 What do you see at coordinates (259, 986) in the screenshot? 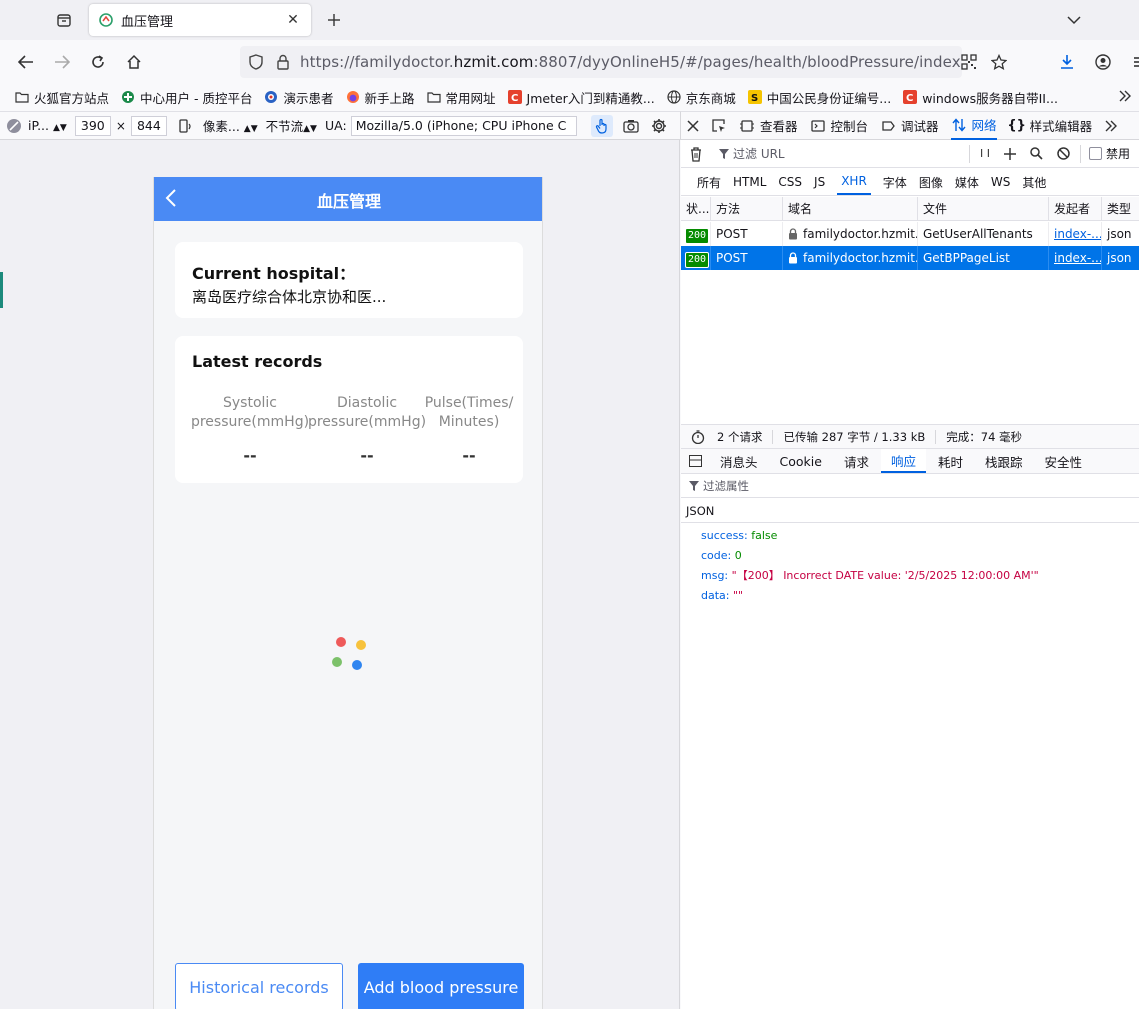
I see `historical-records-button: Historical records` at bounding box center [259, 986].